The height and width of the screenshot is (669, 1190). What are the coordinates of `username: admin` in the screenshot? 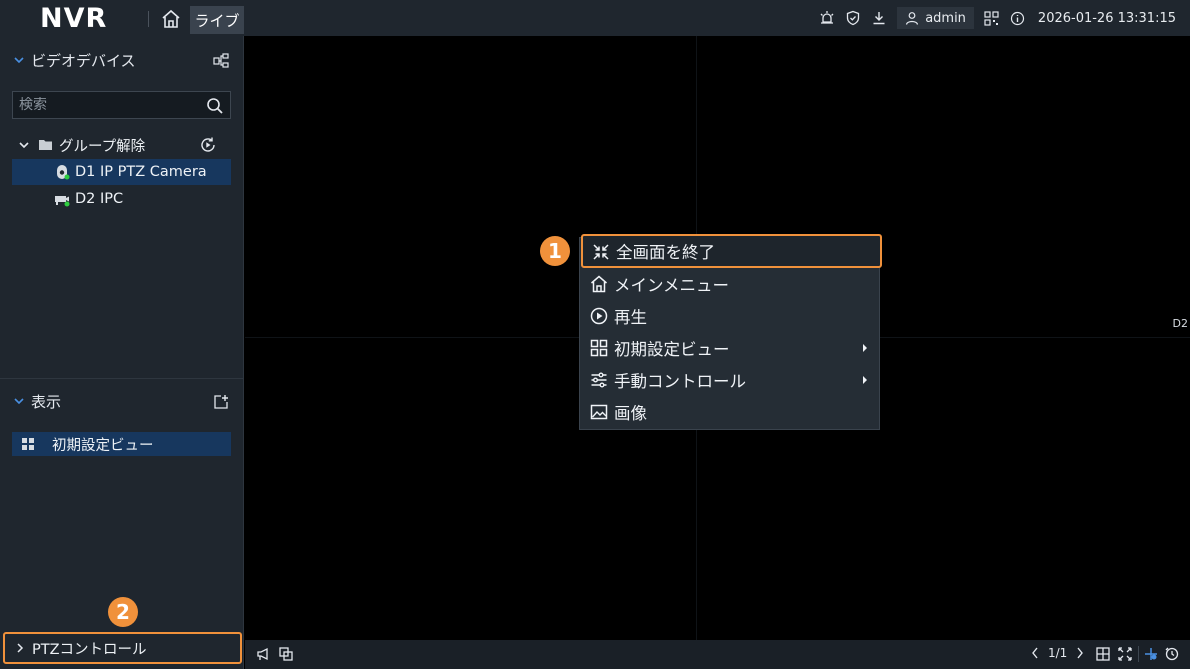 It's located at (945, 18).